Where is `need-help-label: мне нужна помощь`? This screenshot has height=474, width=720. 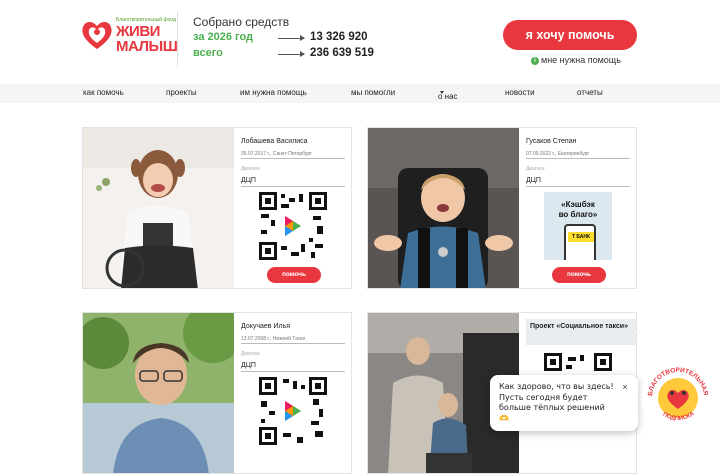
need-help-label: мне нужна помощь is located at coordinates (581, 60).